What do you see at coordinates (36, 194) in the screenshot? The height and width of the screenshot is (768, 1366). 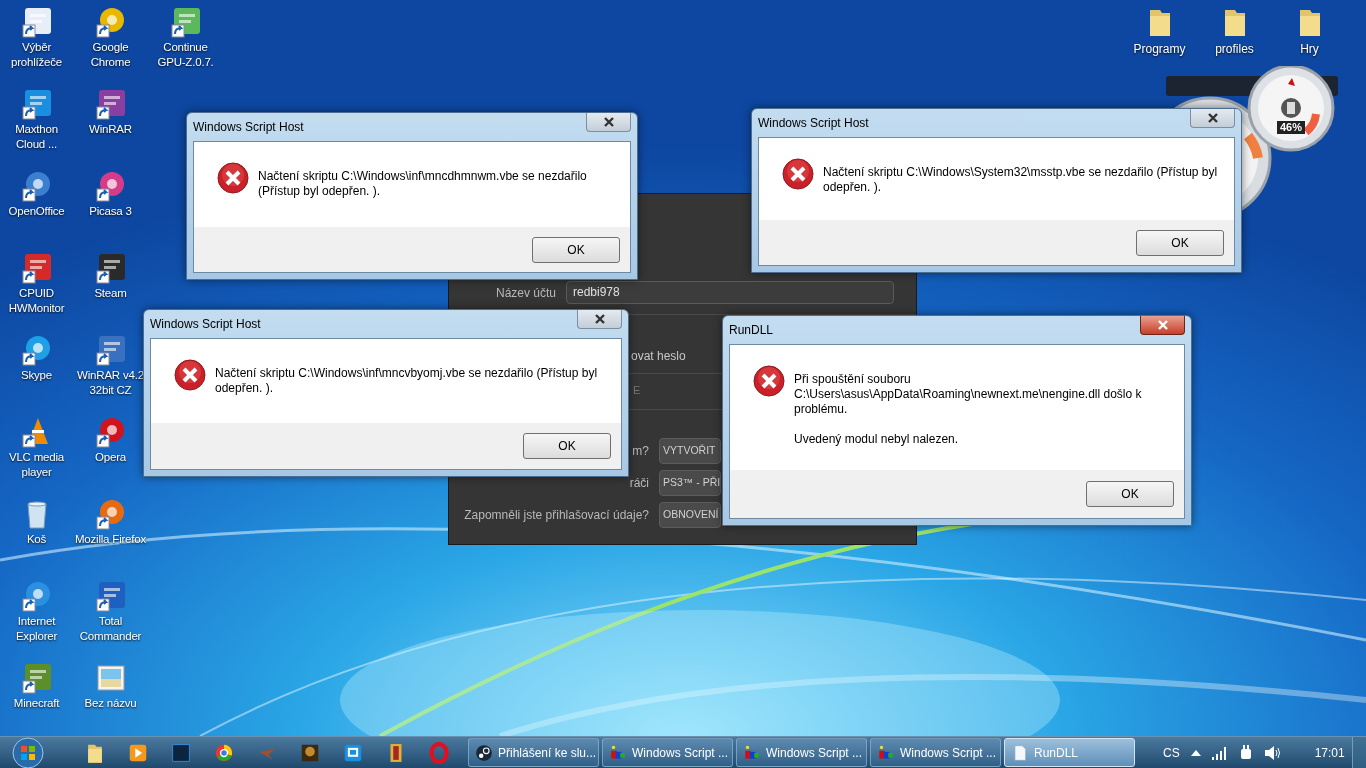 I see `desktop-shortcut: OpenOffice` at bounding box center [36, 194].